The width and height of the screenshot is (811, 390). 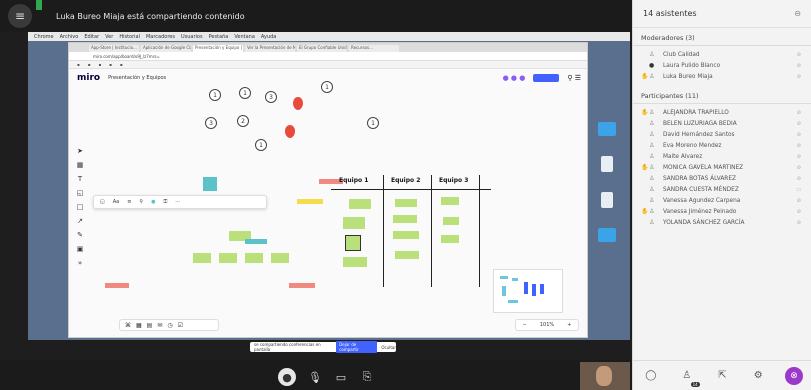 I want to click on comment-icon: ✉, so click(x=159, y=325).